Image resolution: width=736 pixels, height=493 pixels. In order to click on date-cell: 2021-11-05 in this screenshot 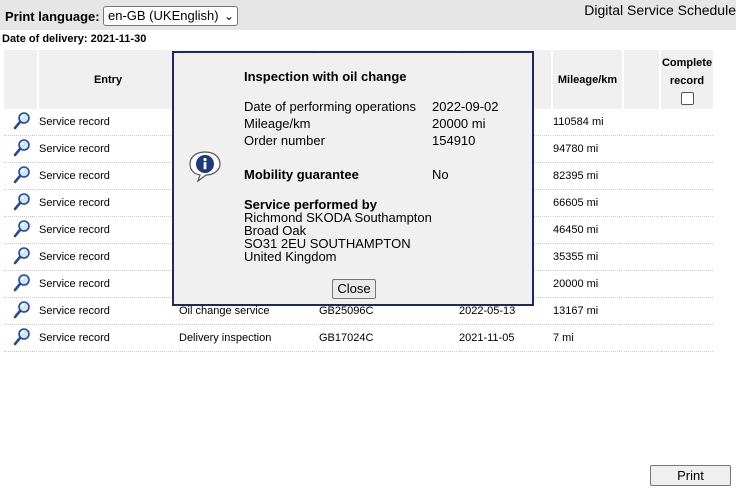, I will do `click(505, 338)`.